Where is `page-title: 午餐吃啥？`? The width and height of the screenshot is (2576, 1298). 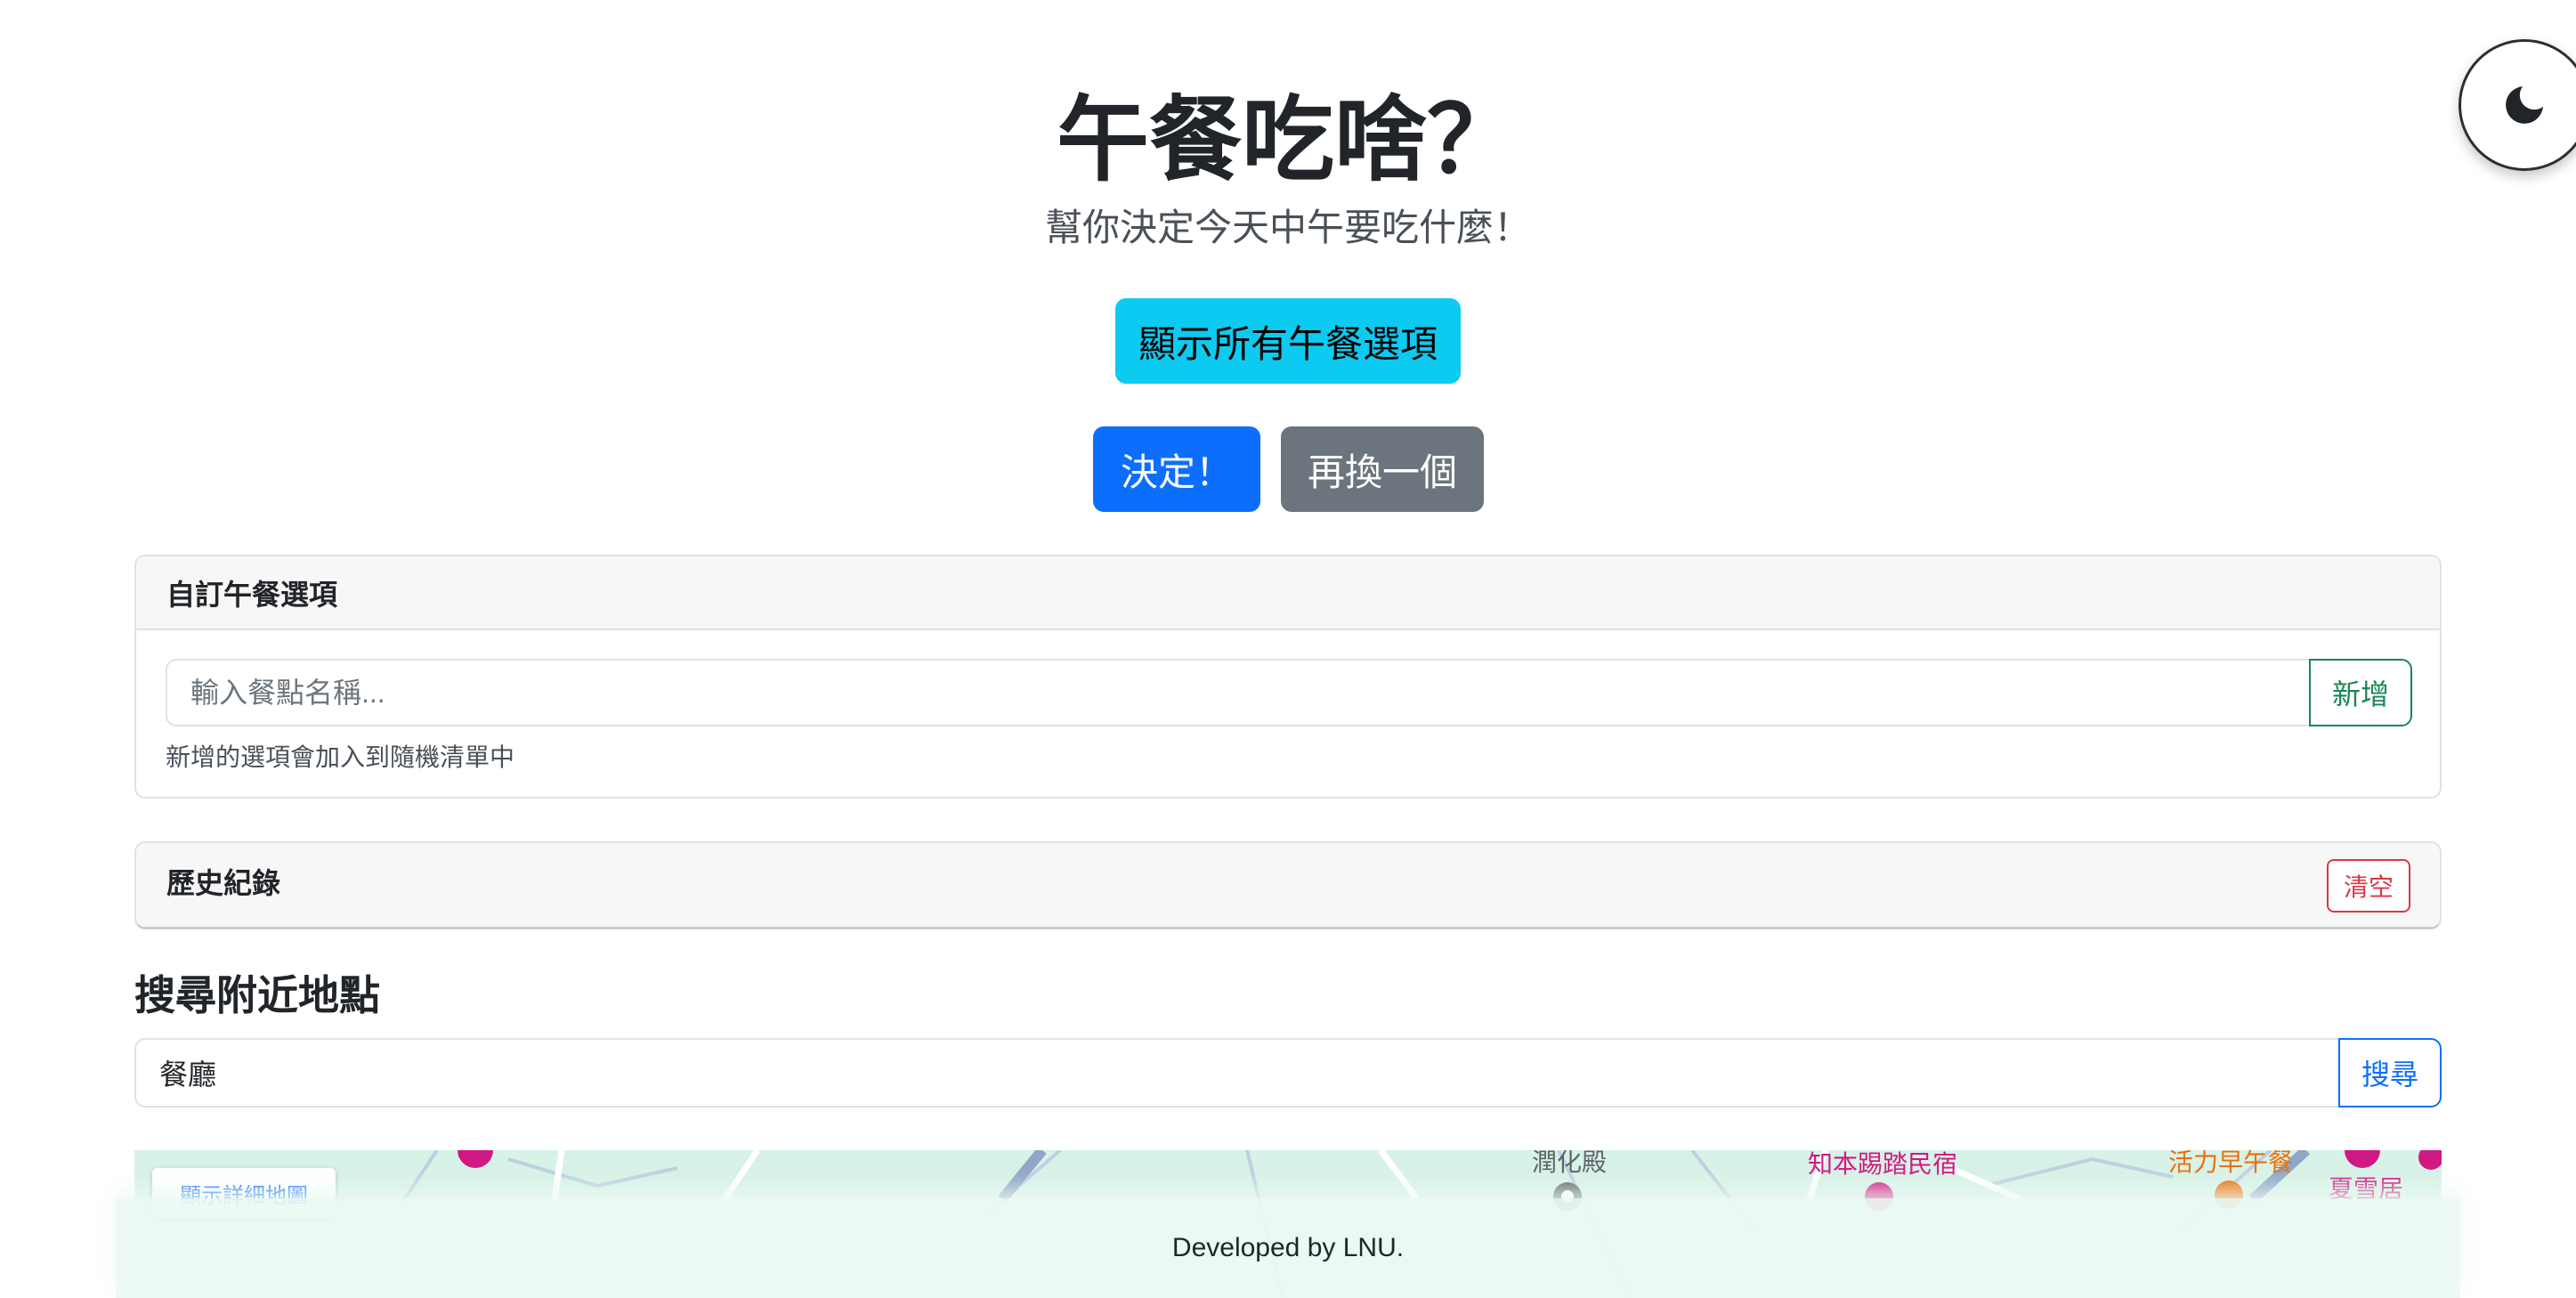 page-title: 午餐吃啥？ is located at coordinates (1288, 140).